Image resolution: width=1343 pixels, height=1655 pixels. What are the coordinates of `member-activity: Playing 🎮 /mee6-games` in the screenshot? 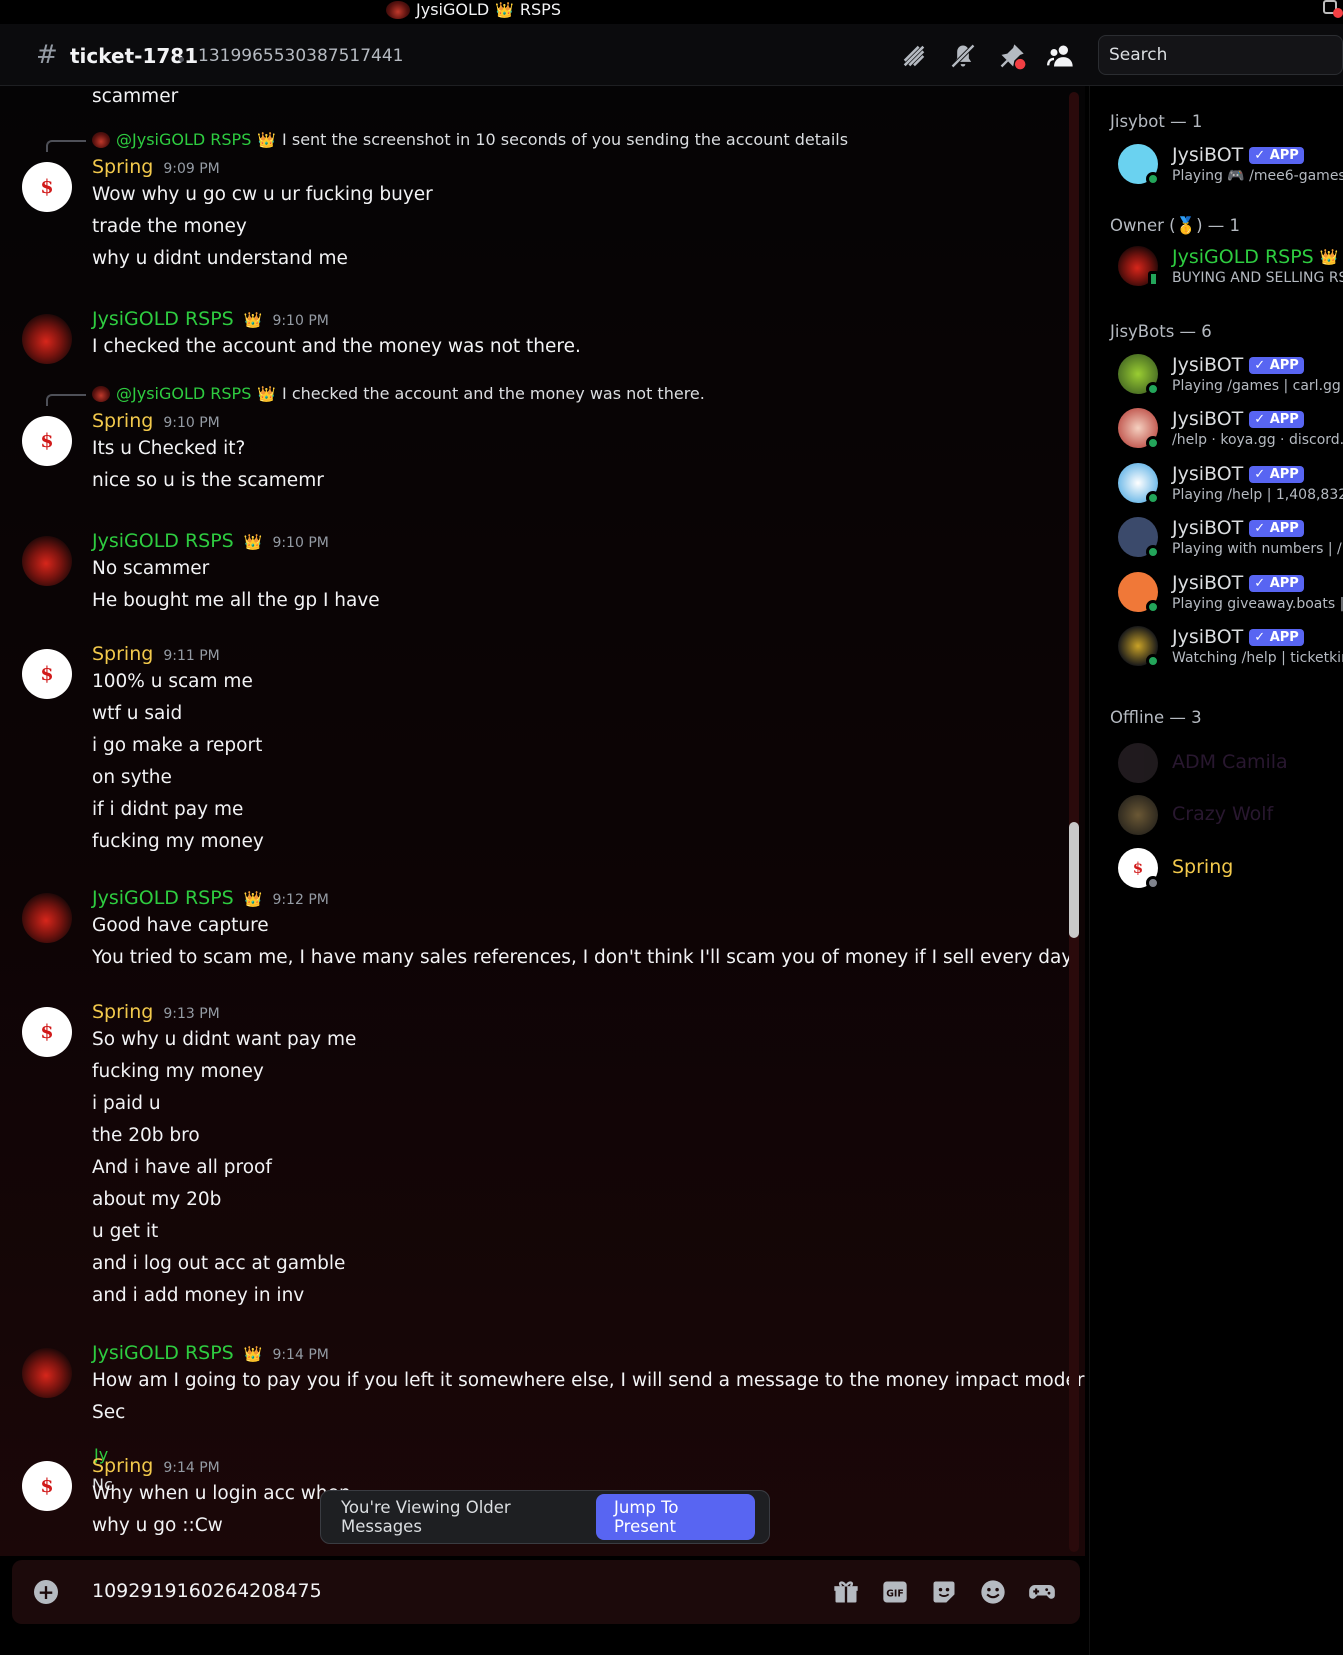 It's located at (1257, 176).